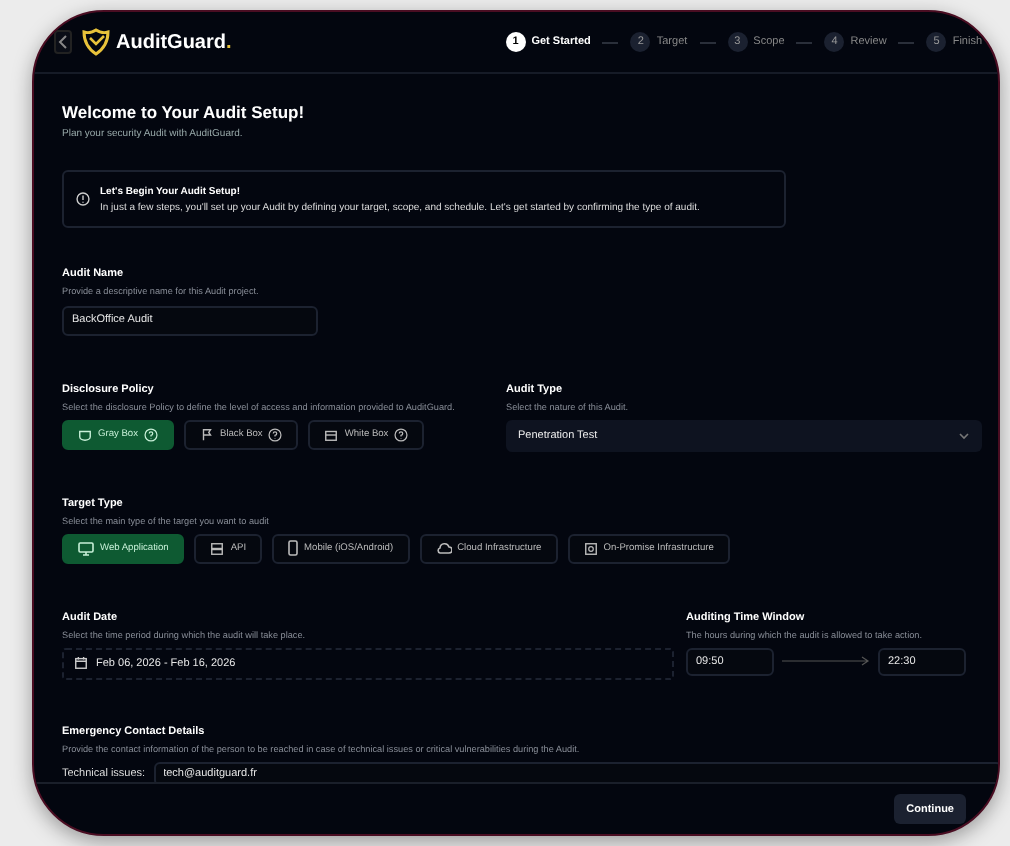  Describe the element at coordinates (174, 42) in the screenshot. I see `brand-name: AuditGuard.` at that location.